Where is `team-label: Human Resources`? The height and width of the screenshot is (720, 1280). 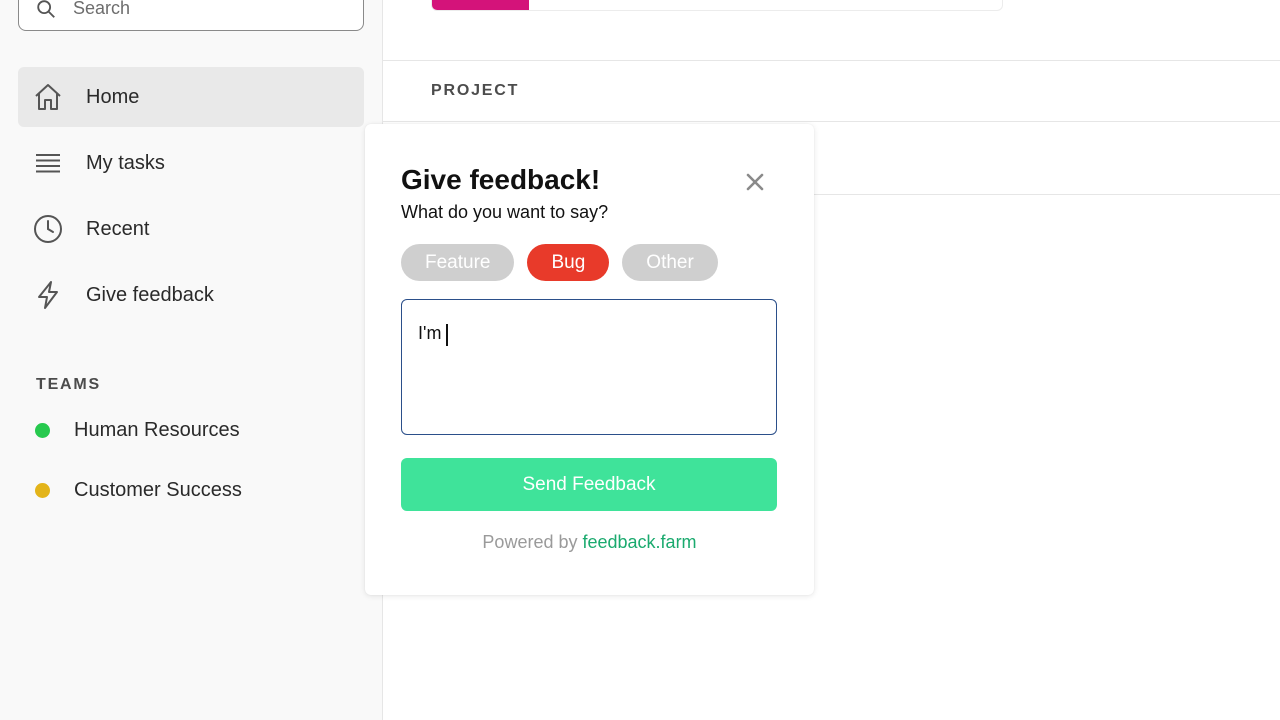 team-label: Human Resources is located at coordinates (157, 429).